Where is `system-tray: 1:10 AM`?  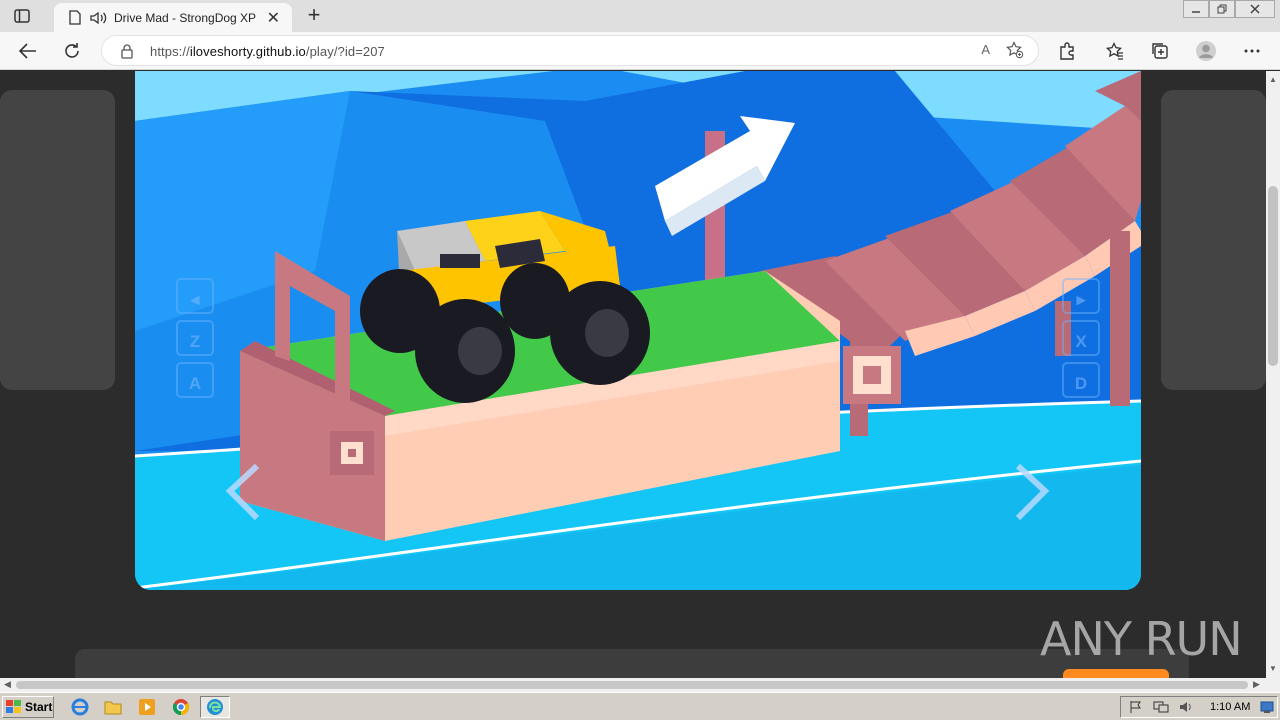 system-tray: 1:10 AM is located at coordinates (1199, 707).